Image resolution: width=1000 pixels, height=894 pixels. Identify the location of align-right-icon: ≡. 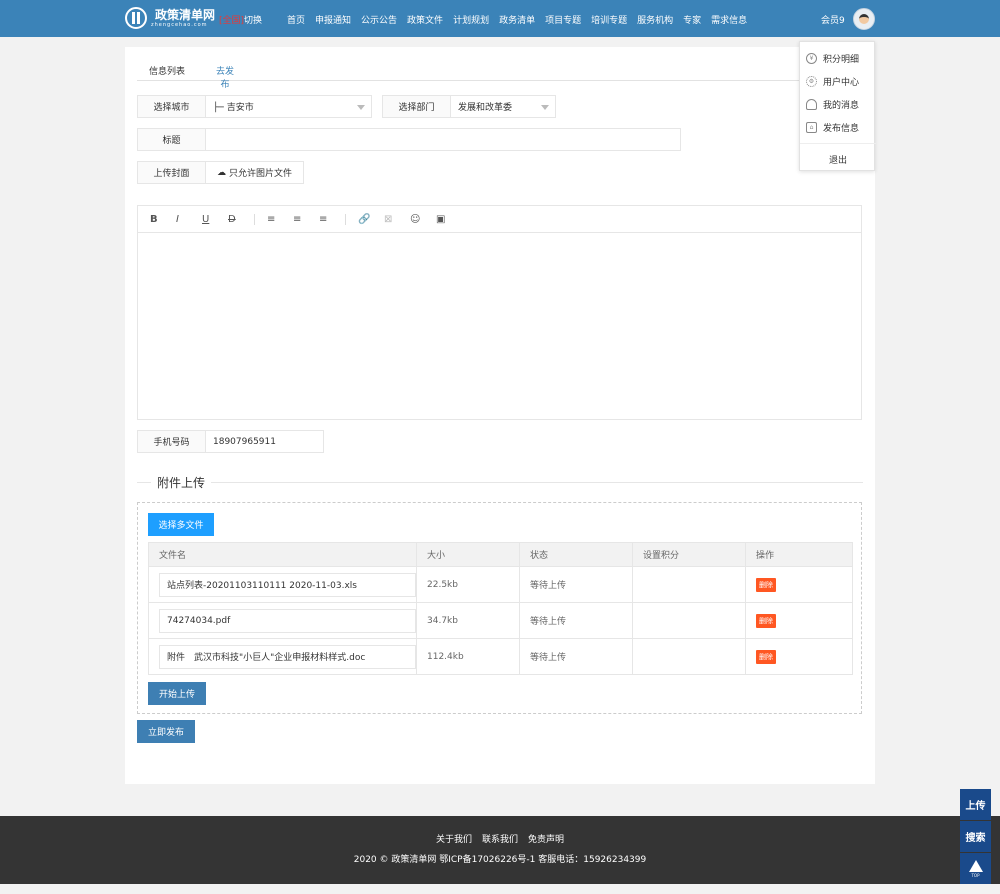
(332, 219).